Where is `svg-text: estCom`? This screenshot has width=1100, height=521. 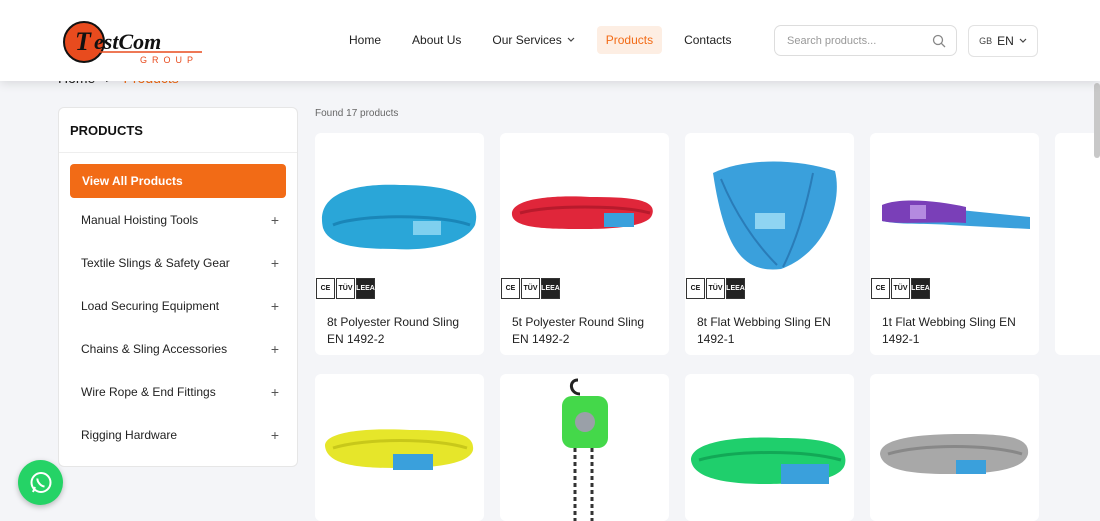 svg-text: estCom is located at coordinates (127, 41).